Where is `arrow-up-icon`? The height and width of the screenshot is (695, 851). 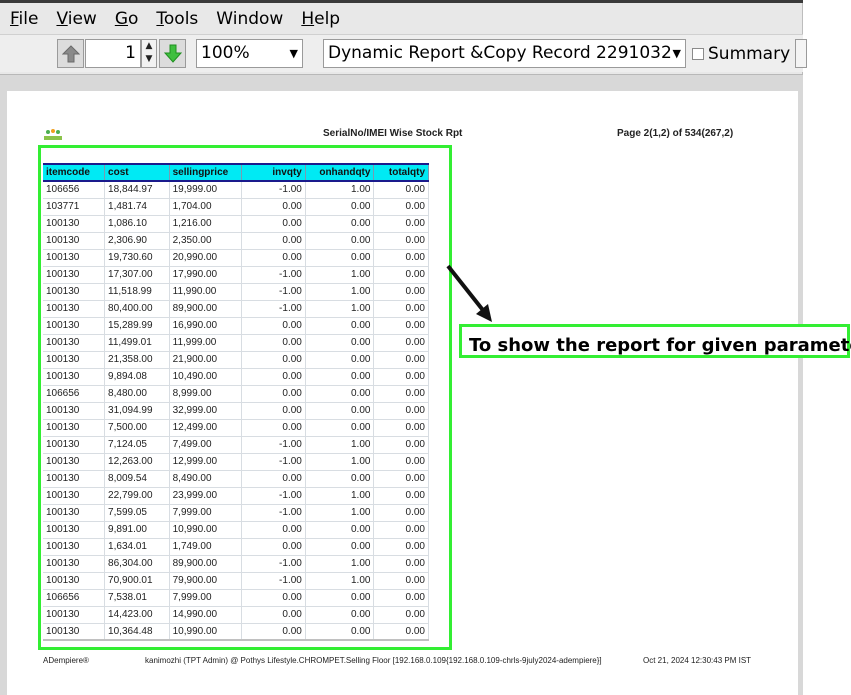
arrow-up-icon is located at coordinates (71, 54).